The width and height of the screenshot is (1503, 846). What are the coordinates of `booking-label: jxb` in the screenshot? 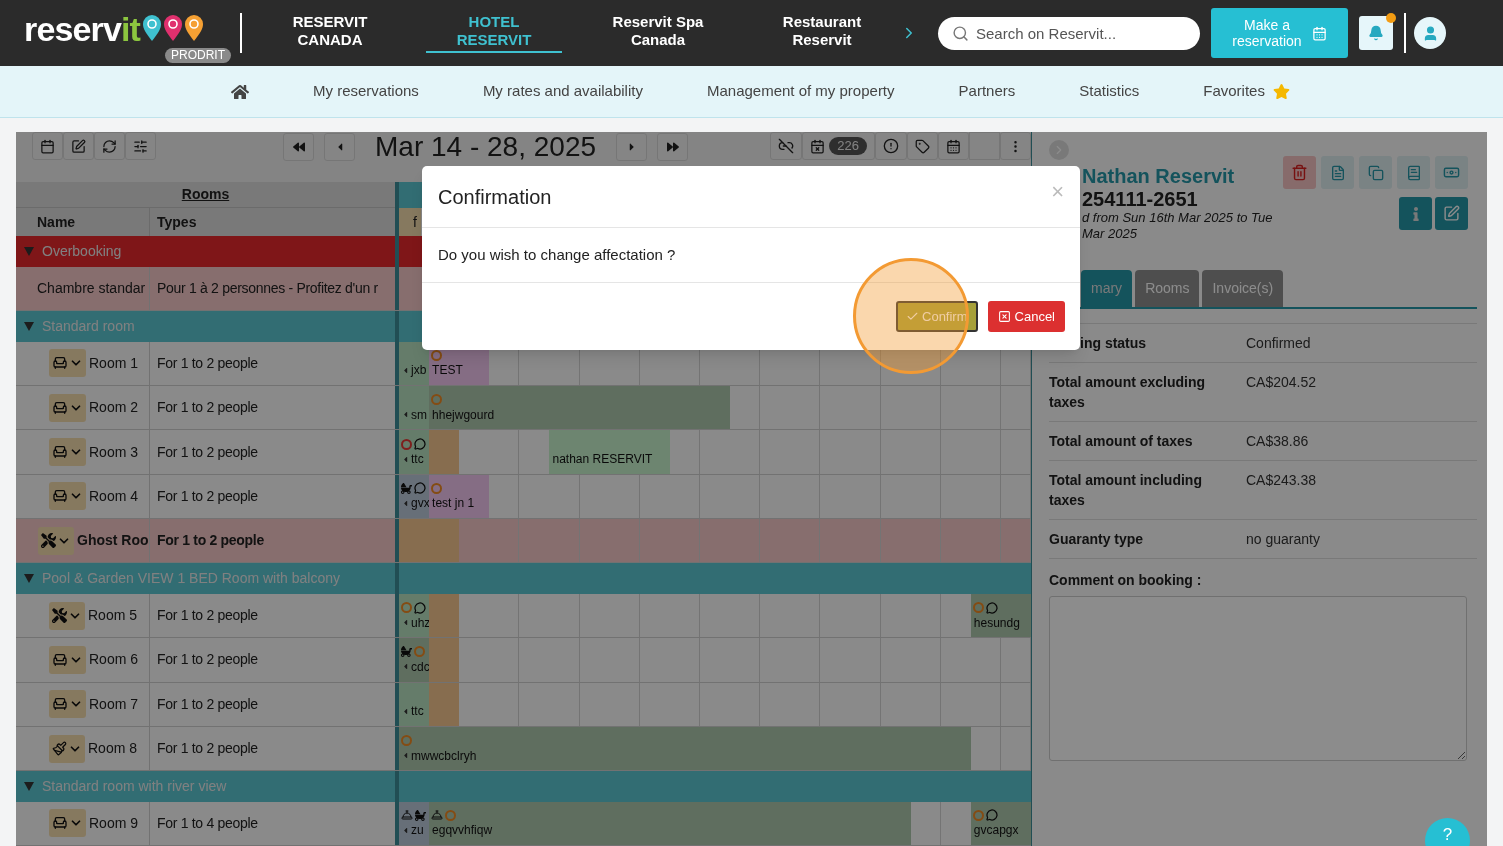 It's located at (418, 371).